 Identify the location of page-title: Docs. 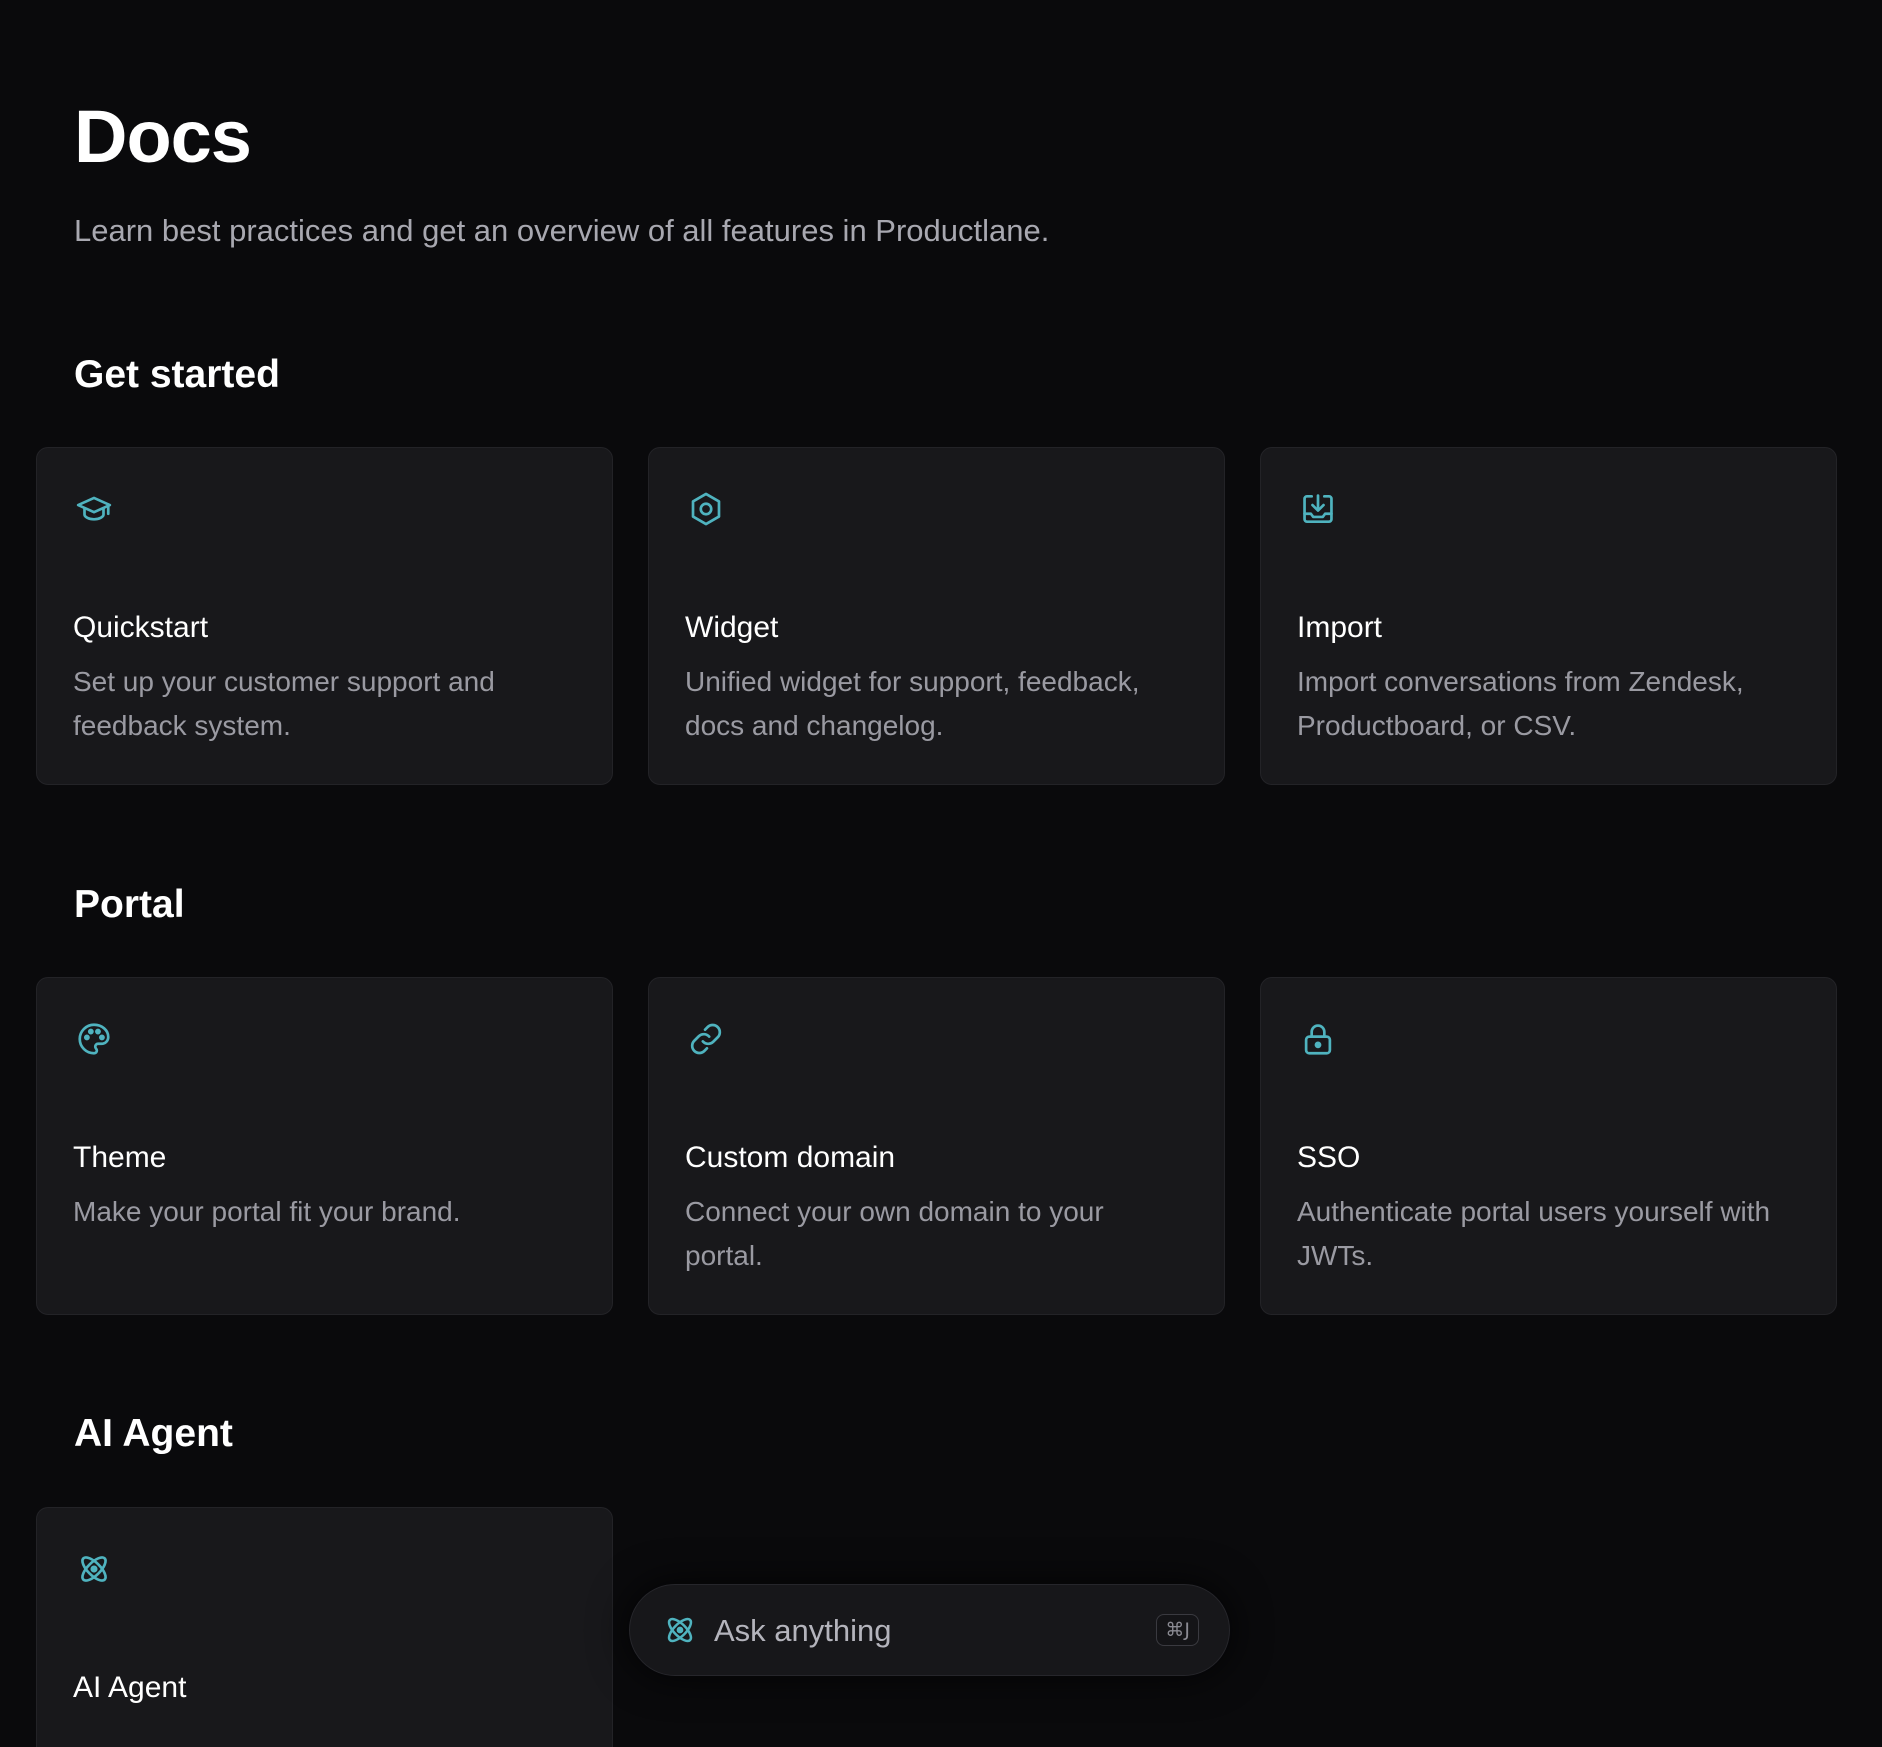
(163, 136).